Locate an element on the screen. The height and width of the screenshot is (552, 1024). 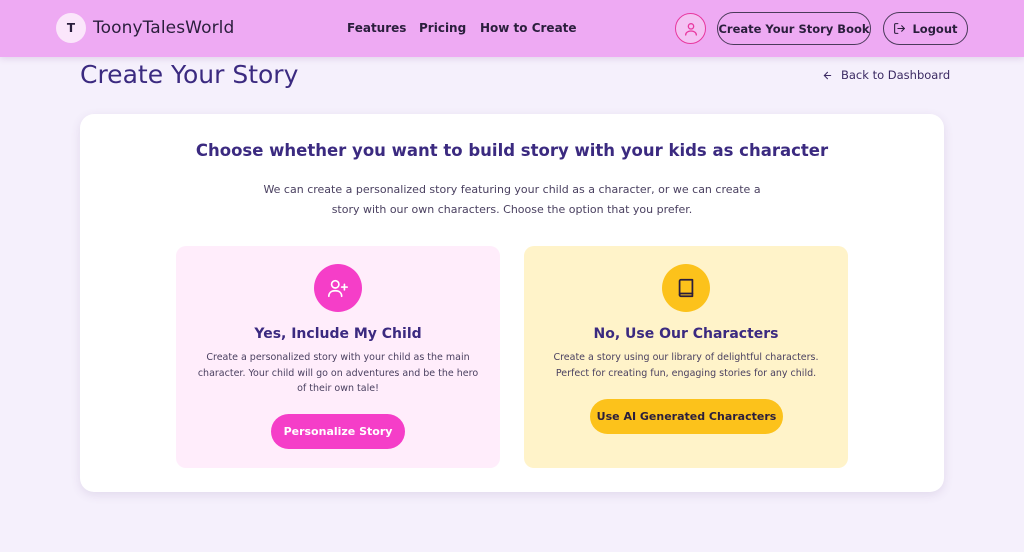
nav-how-to-create: How to Create is located at coordinates (528, 28).